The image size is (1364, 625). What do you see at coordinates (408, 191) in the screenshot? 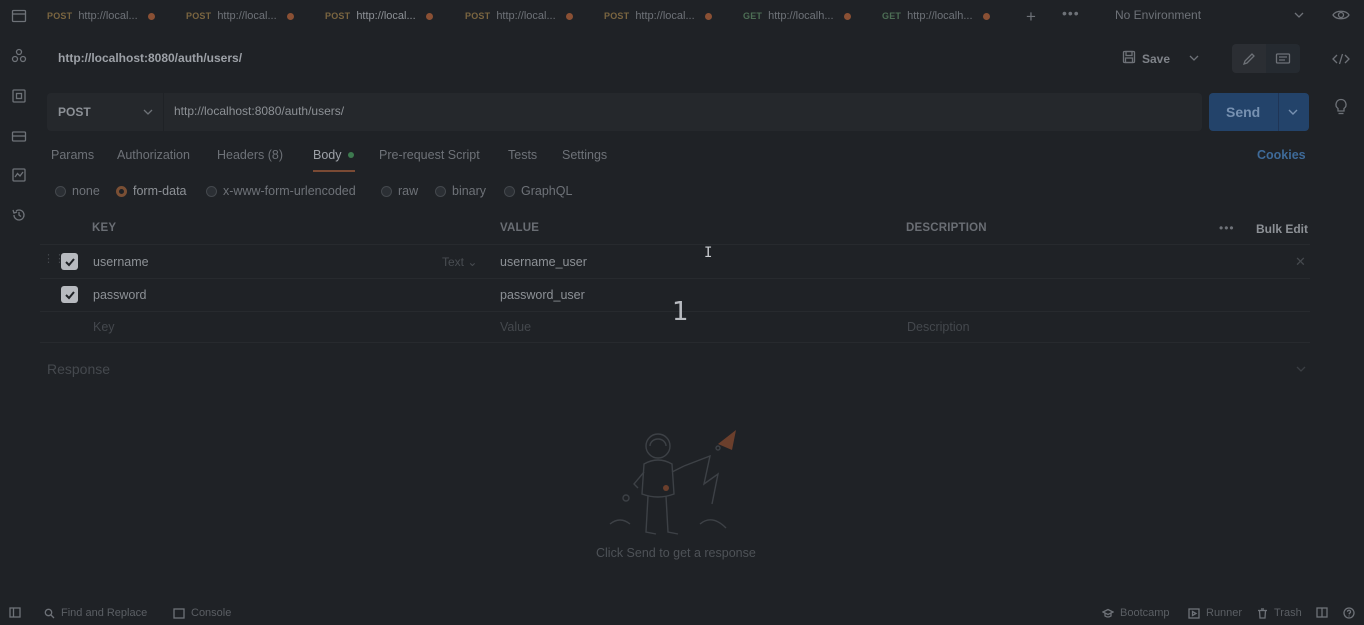
I see `radio-label: raw` at bounding box center [408, 191].